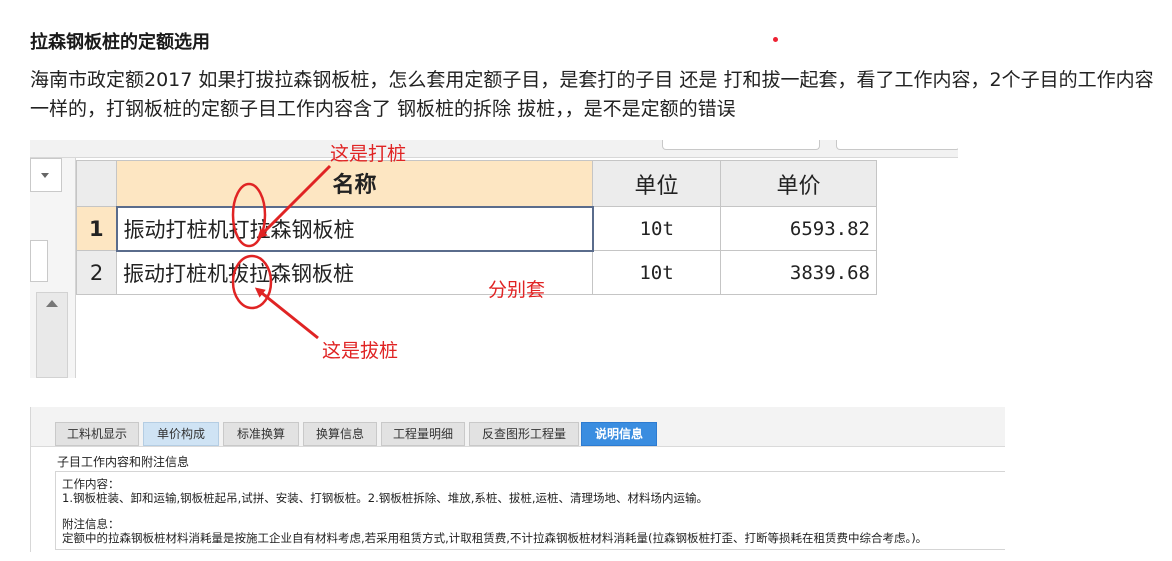 Image resolution: width=1172 pixels, height=561 pixels. I want to click on column-header-name: 名称, so click(354, 183).